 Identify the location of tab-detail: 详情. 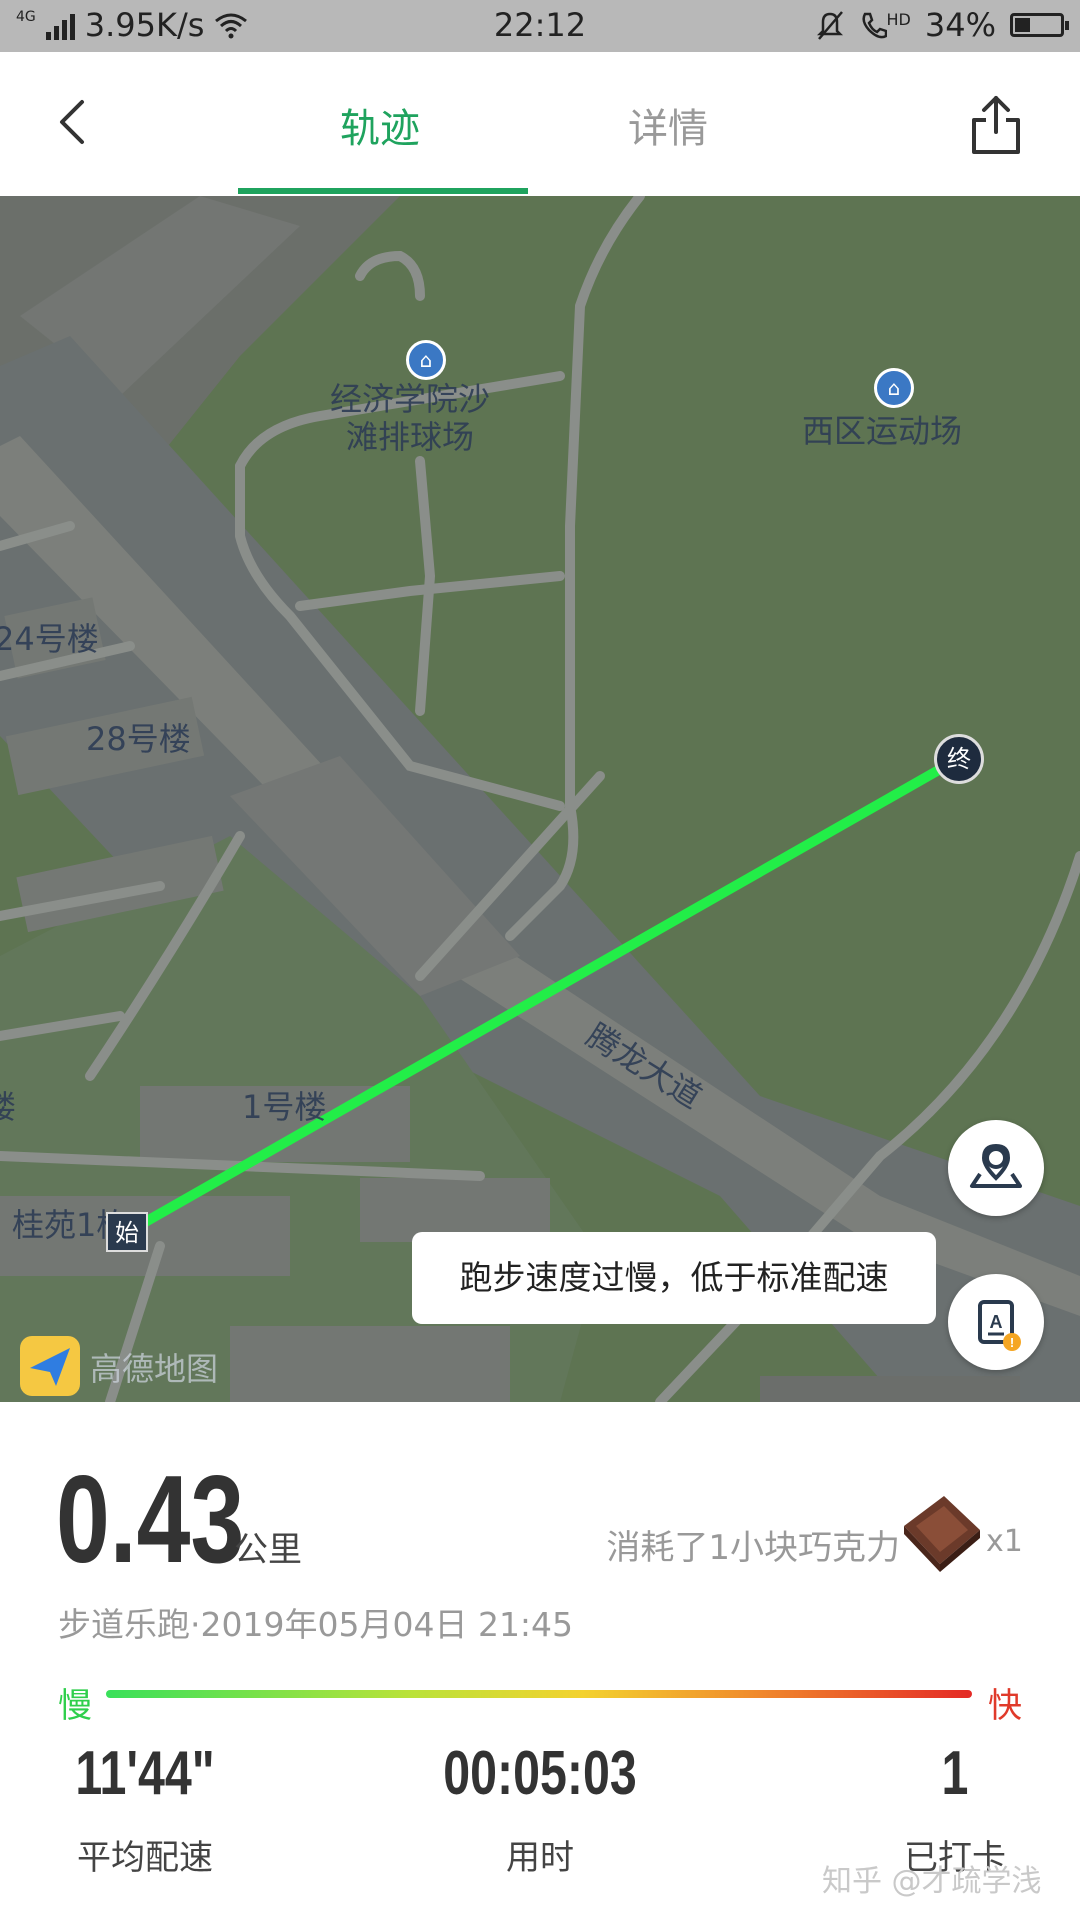
(668, 125).